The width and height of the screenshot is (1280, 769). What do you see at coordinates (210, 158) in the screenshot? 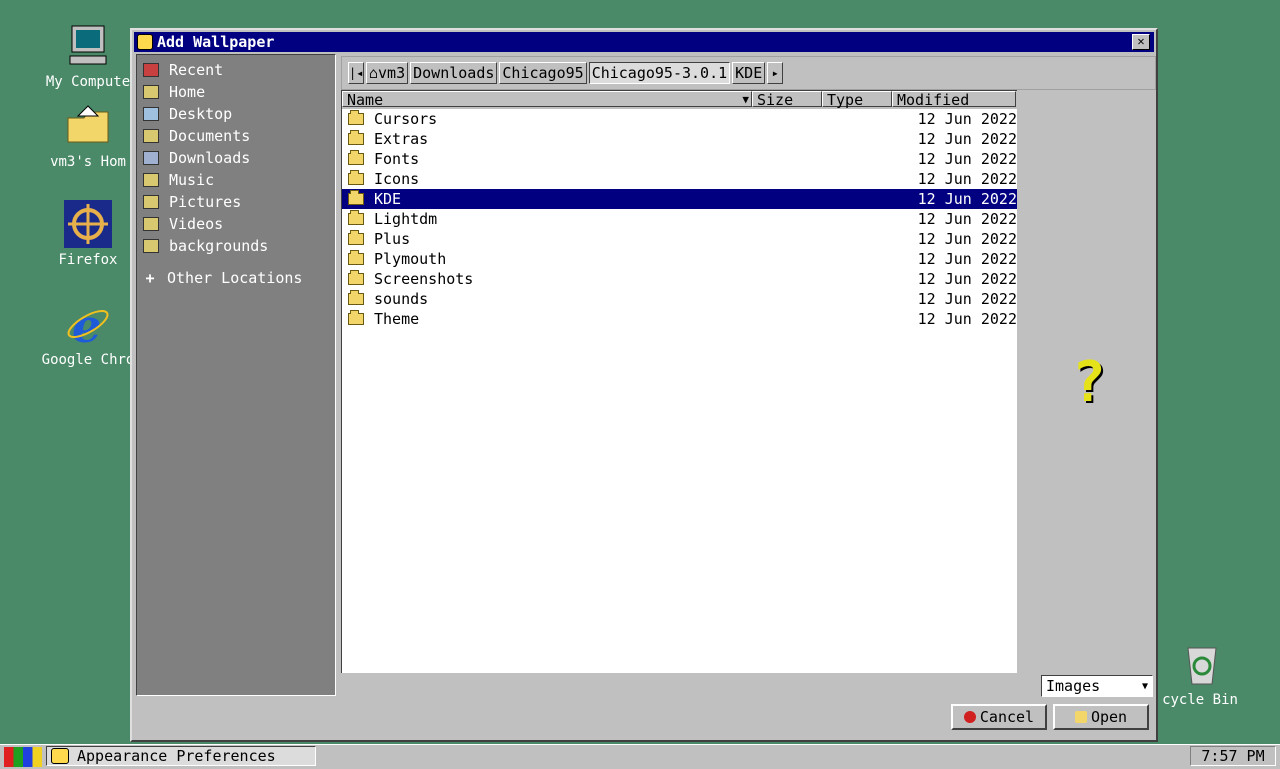
I see `sidebar-item-label: Downloads` at bounding box center [210, 158].